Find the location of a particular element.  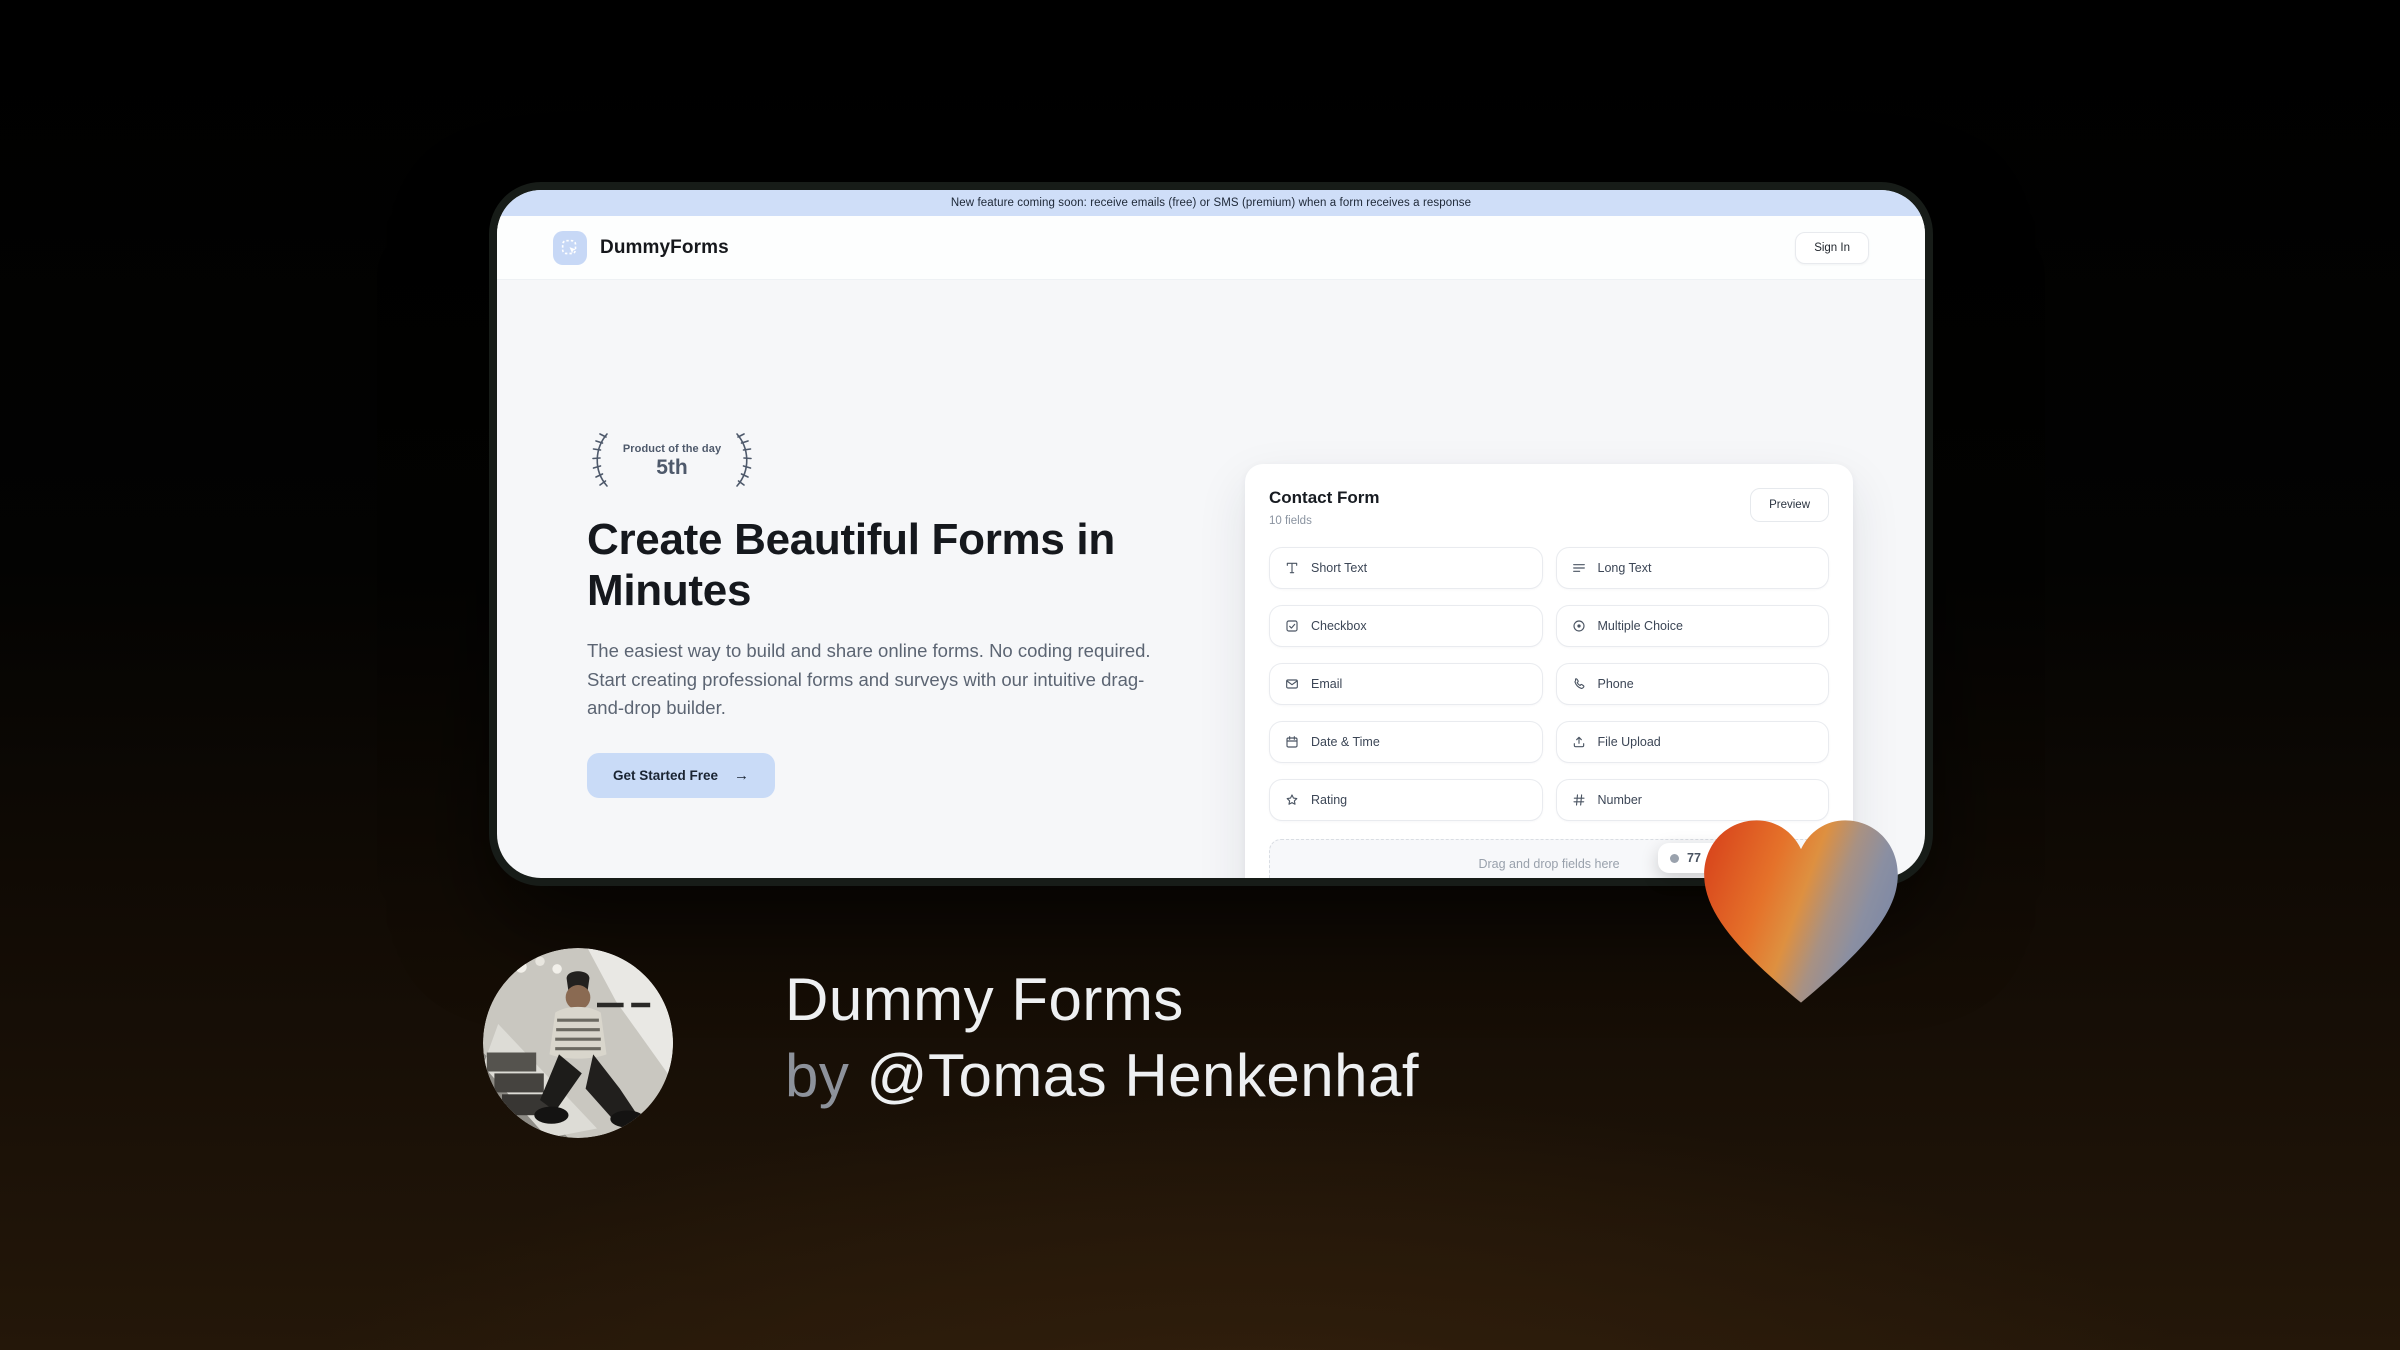

field-type-button-email: Email is located at coordinates (1406, 684).